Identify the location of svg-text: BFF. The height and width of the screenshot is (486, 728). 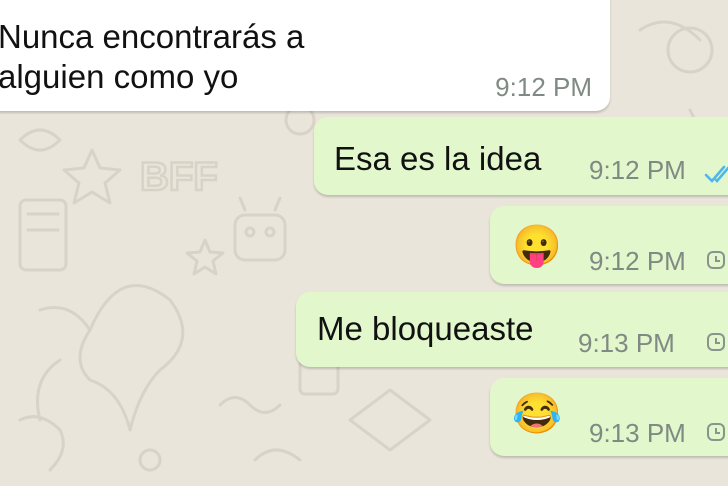
(179, 177).